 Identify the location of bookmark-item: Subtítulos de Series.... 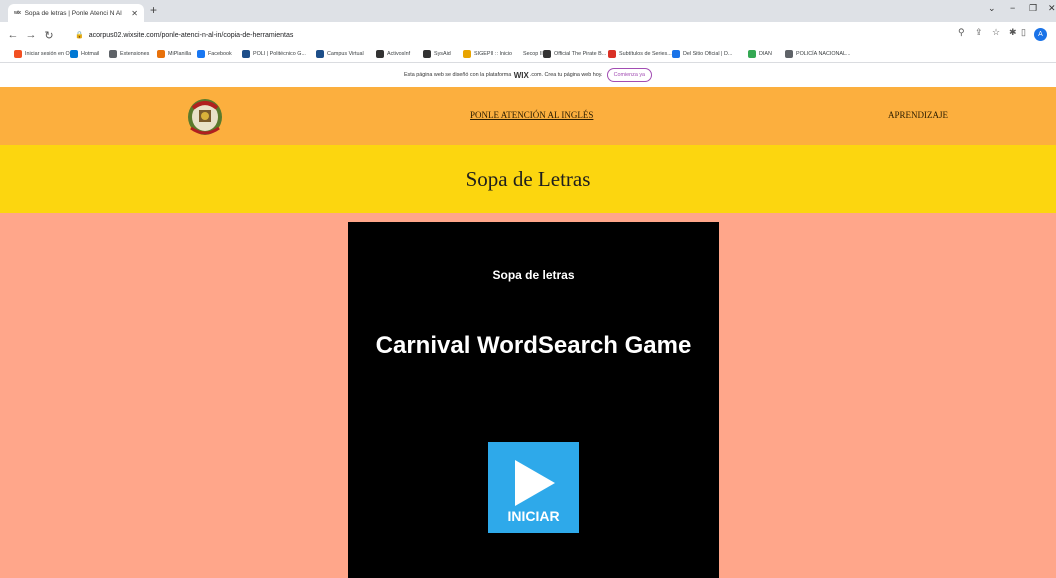
(640, 54).